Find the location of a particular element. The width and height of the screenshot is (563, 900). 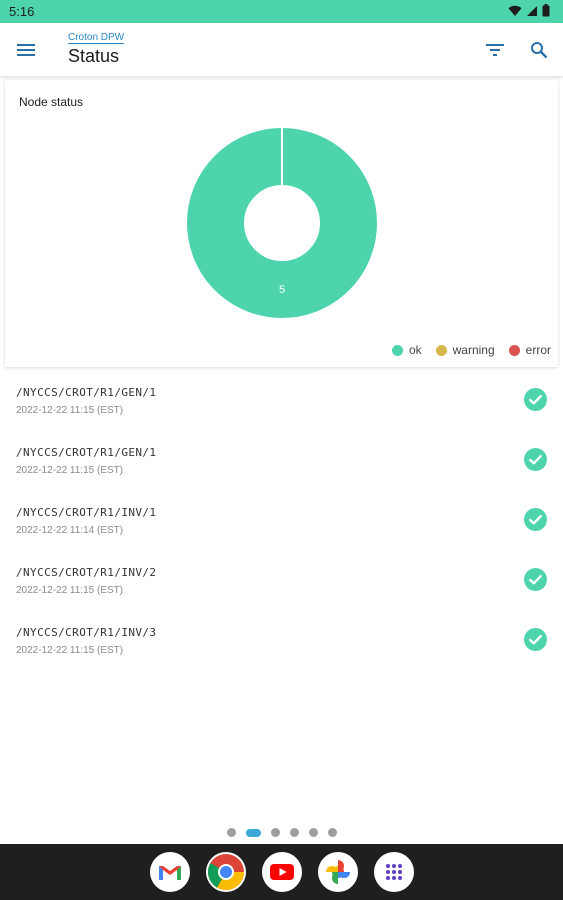

wifi-icon is located at coordinates (515, 10).